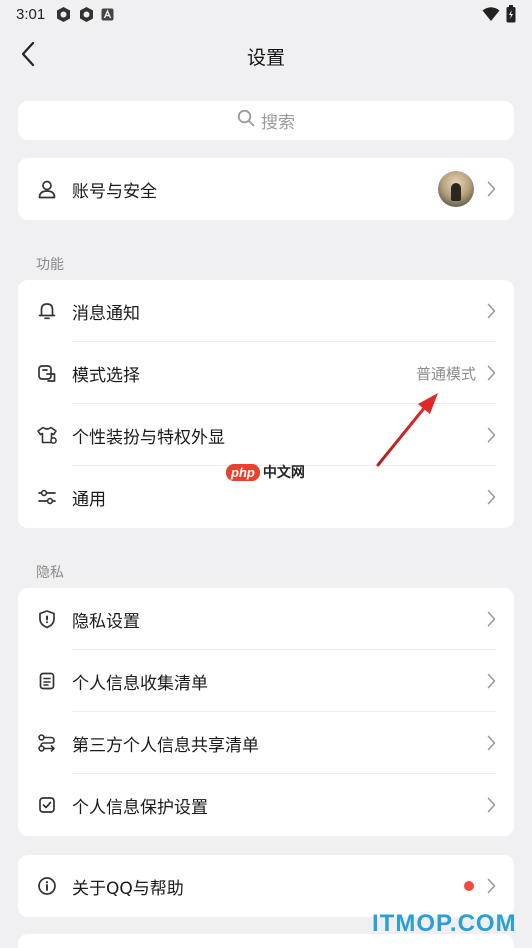 The width and height of the screenshot is (532, 948). What do you see at coordinates (89, 499) in the screenshot?
I see `row-label: 通用` at bounding box center [89, 499].